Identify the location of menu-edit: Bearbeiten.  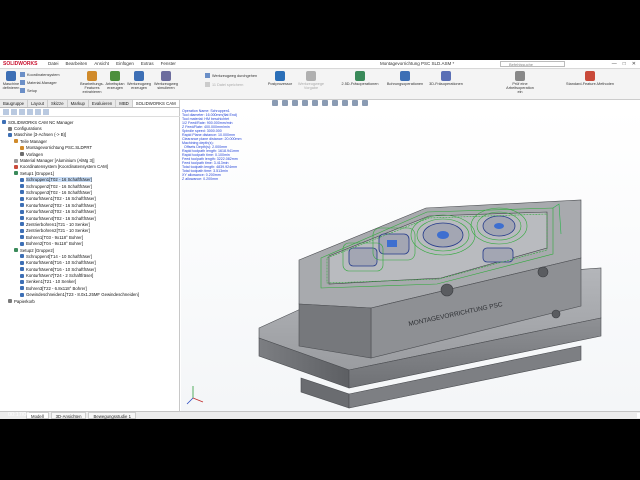
(77, 63).